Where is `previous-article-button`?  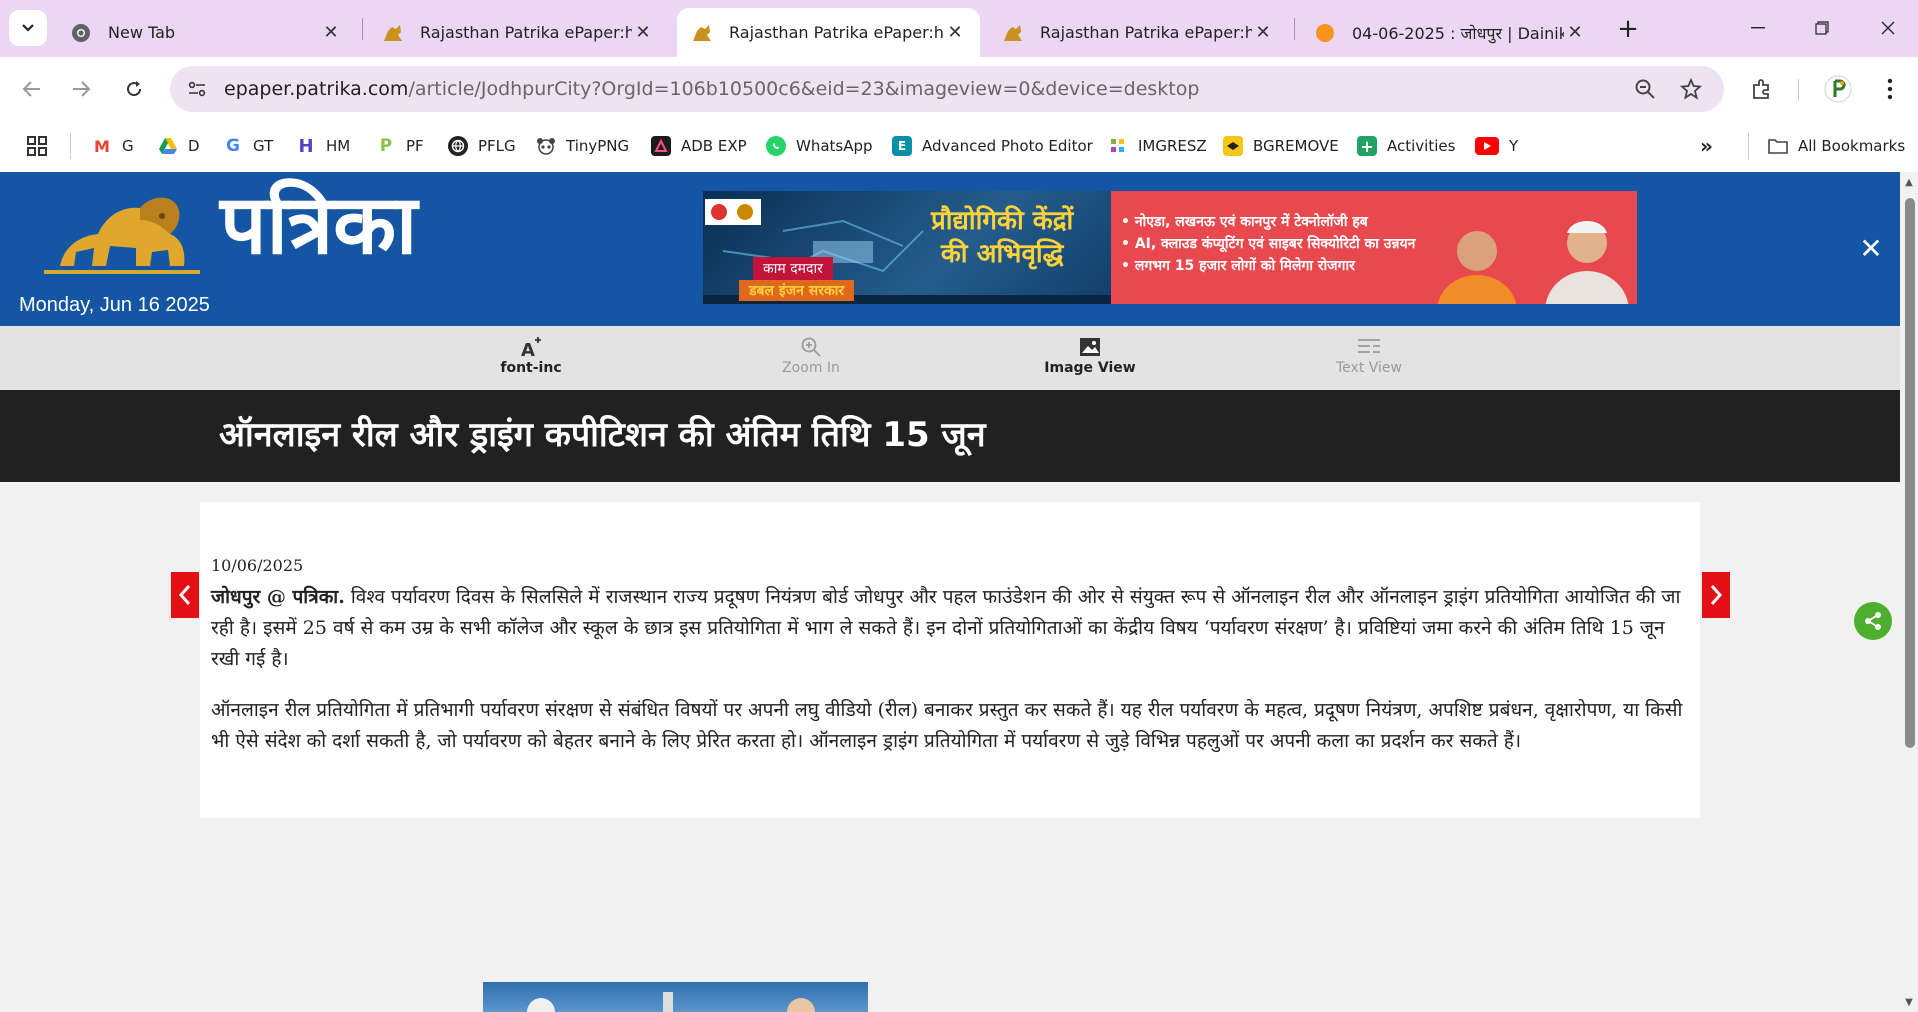 previous-article-button is located at coordinates (185, 595).